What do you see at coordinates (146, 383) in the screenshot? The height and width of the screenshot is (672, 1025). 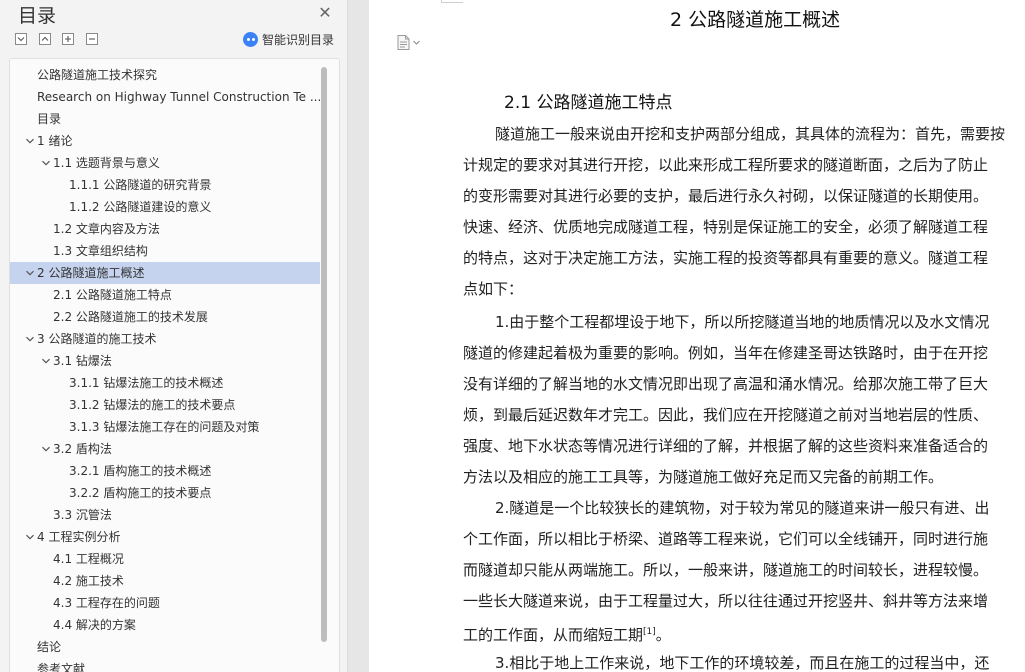 I see `toc-item-label: 3.1.1 钻爆法施工的技术概述` at bounding box center [146, 383].